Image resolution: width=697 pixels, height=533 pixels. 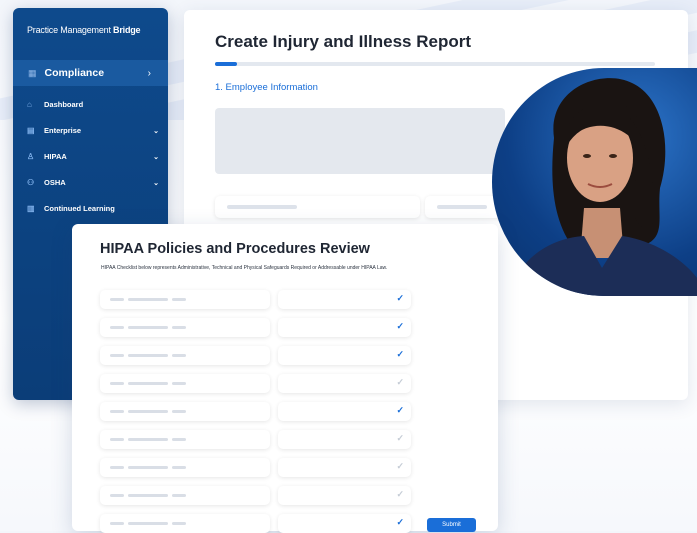 I want to click on chevron-right-icon: ›, so click(x=149, y=73).